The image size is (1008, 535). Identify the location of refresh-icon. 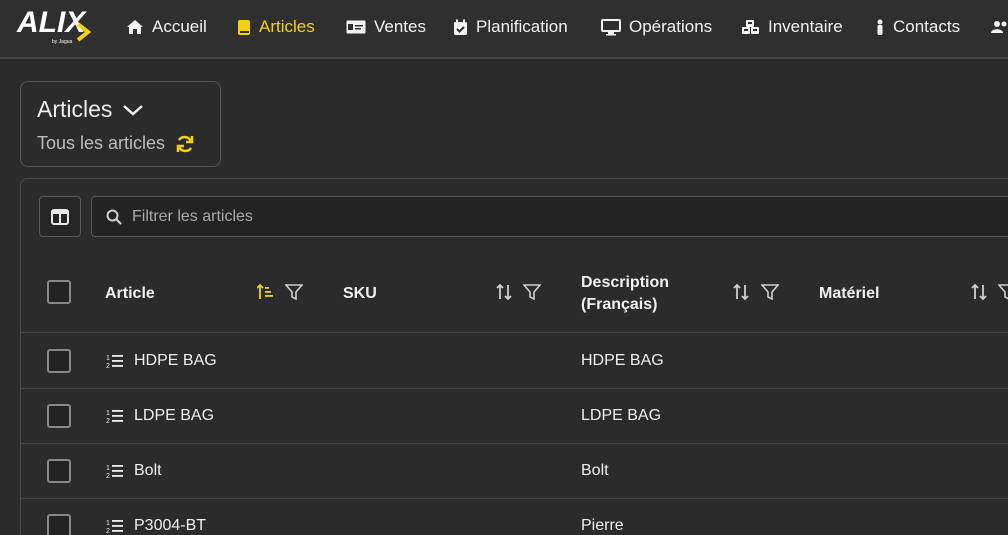
(185, 144).